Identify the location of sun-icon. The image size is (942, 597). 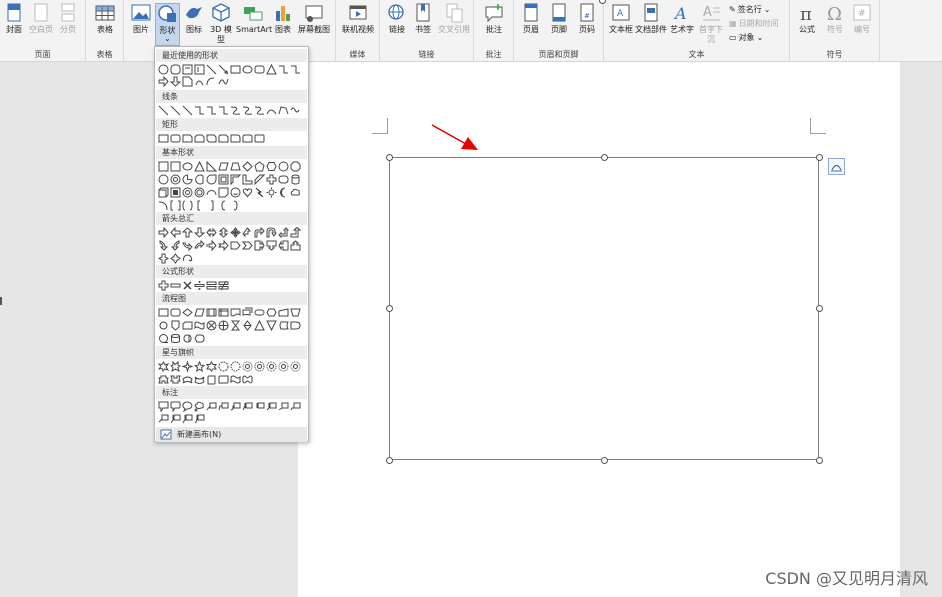
(271, 192).